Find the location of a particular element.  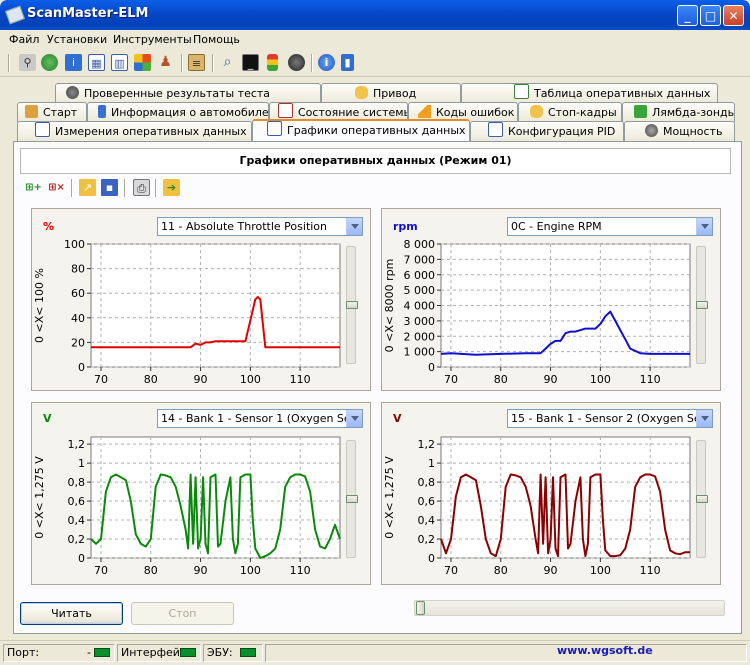

clipboard-icon: ≡ is located at coordinates (196, 62).